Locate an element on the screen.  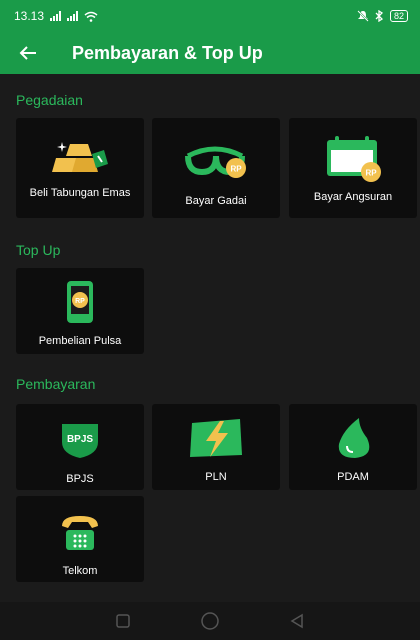
menu-label: Bayar Gadai is located at coordinates (216, 201).